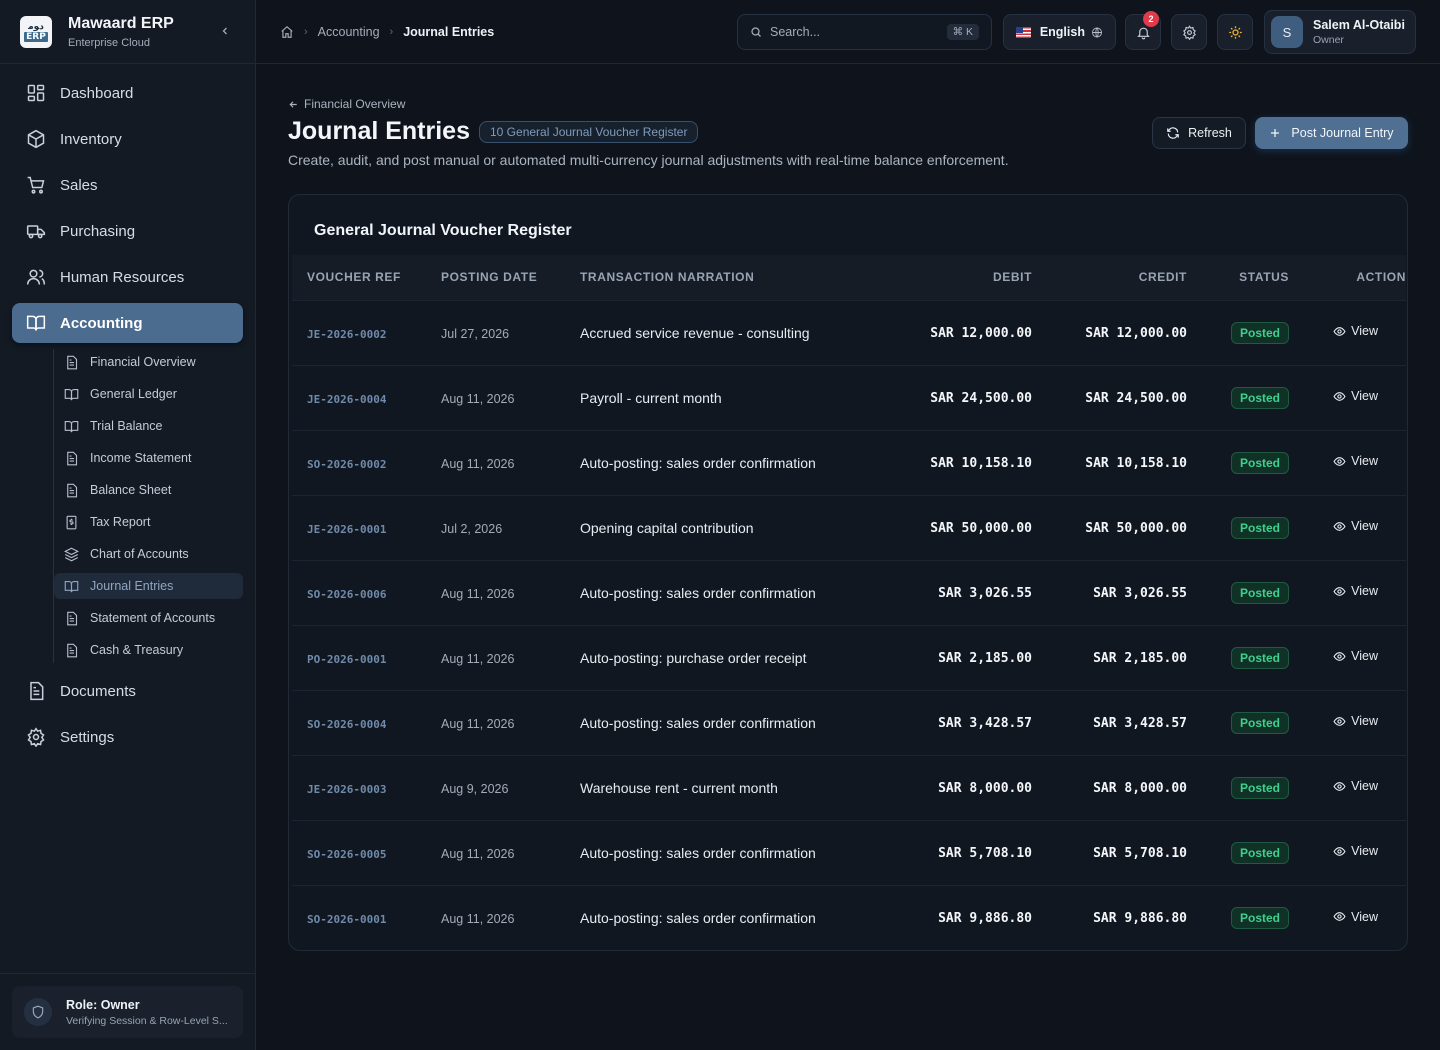 This screenshot has width=1440, height=1050. What do you see at coordinates (122, 277) in the screenshot?
I see `nav-label: Human Resources` at bounding box center [122, 277].